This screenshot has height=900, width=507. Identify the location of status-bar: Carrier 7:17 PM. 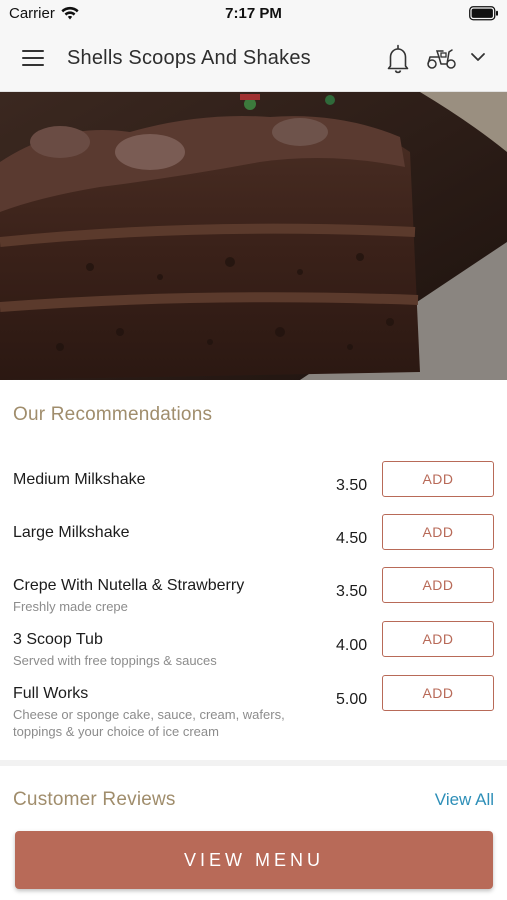
(253, 14).